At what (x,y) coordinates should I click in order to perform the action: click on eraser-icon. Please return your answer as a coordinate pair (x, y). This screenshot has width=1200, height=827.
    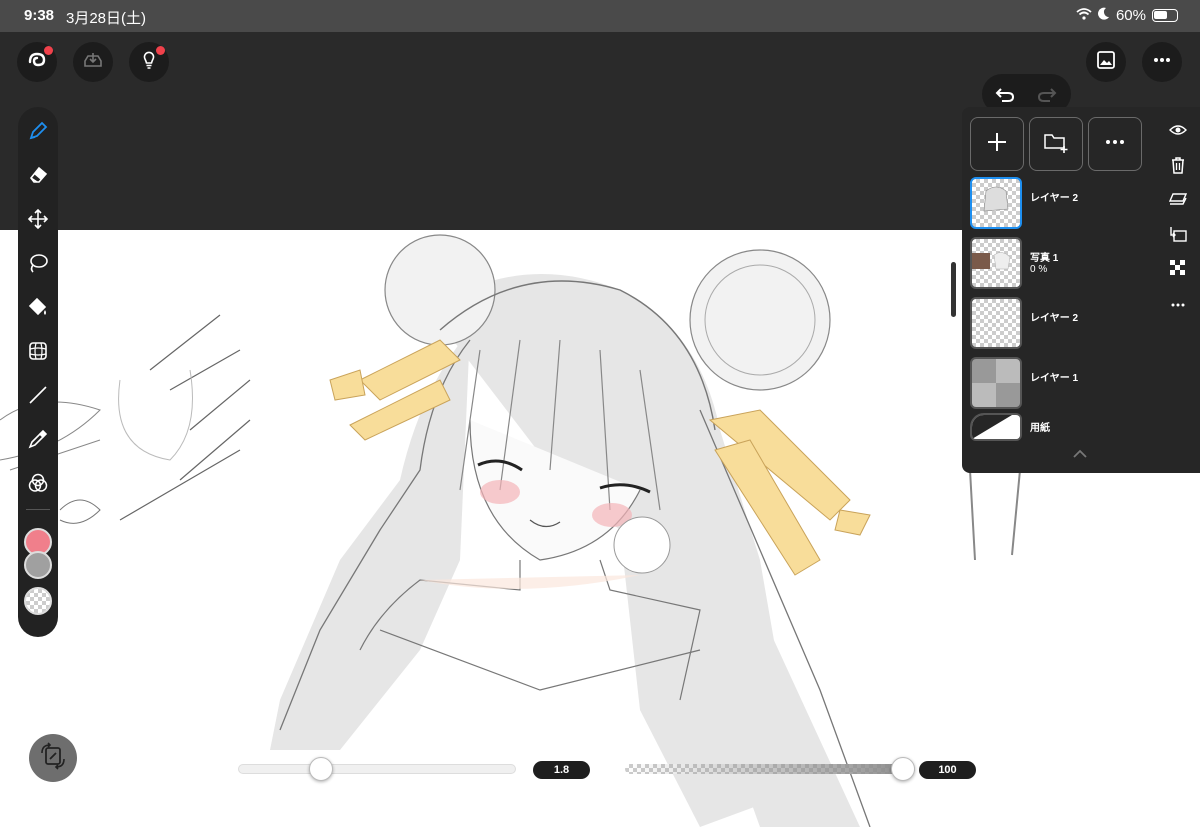
    Looking at the image, I should click on (38, 177).